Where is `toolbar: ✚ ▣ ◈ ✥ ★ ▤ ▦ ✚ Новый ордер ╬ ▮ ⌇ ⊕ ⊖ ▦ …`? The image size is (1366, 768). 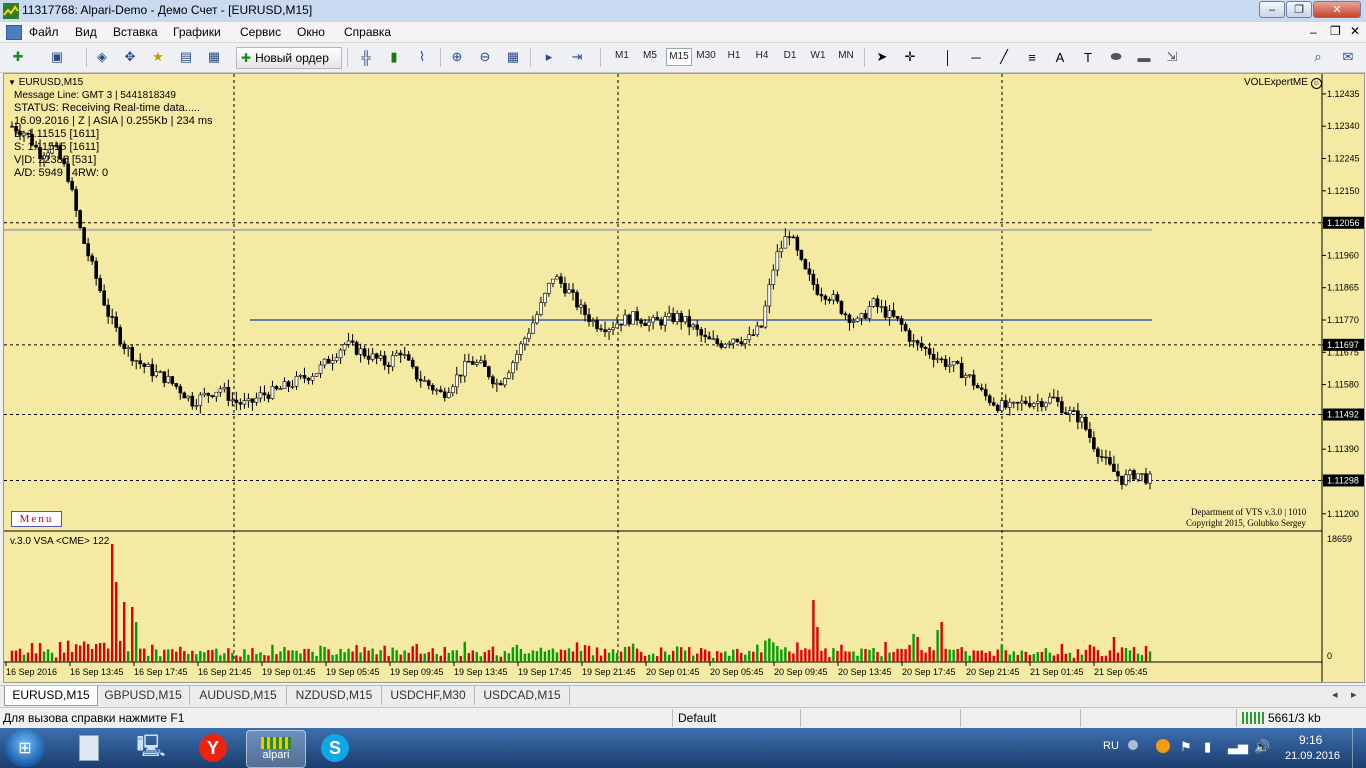
toolbar: ✚ ▣ ◈ ✥ ★ ▤ ▦ ✚ Новый ордер ╬ ▮ ⌇ ⊕ ⊖ ▦ … is located at coordinates (683, 58).